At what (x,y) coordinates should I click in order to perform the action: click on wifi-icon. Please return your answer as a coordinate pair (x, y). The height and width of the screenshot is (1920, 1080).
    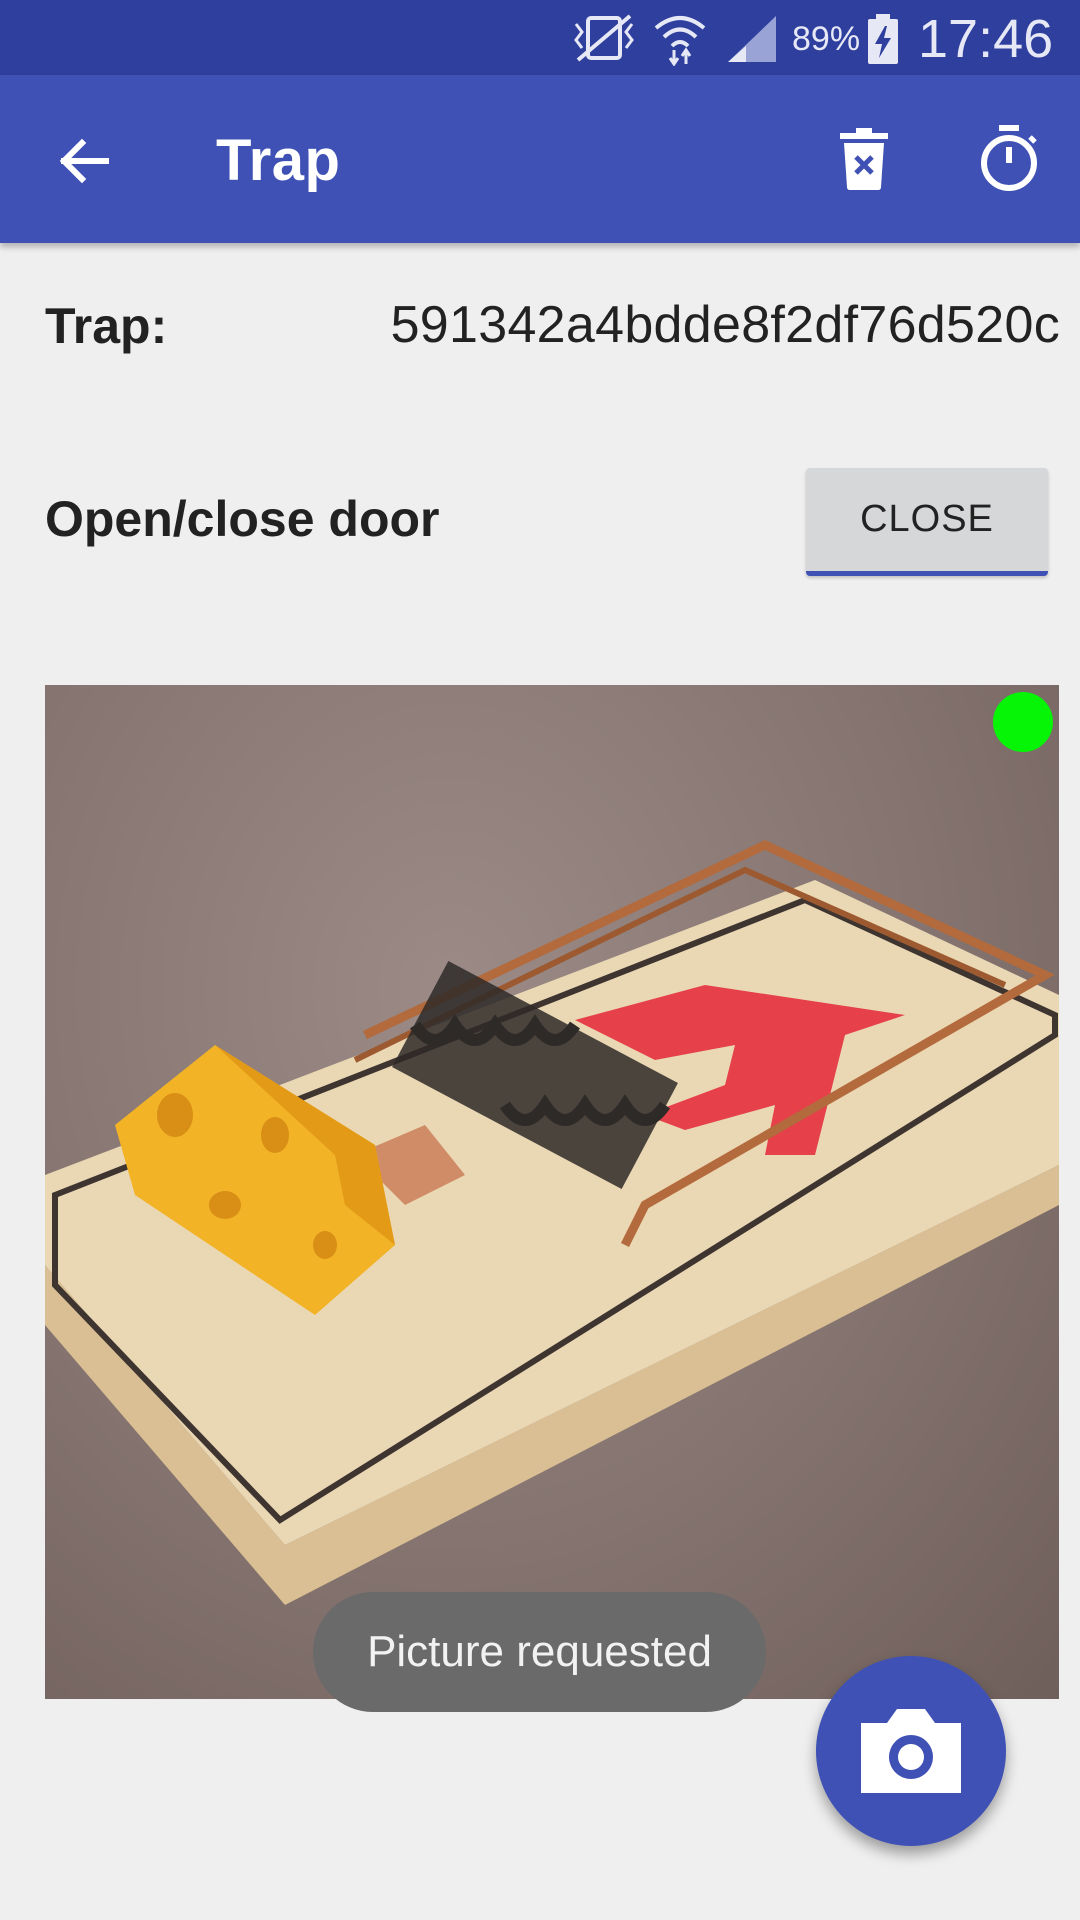
    Looking at the image, I should click on (680, 41).